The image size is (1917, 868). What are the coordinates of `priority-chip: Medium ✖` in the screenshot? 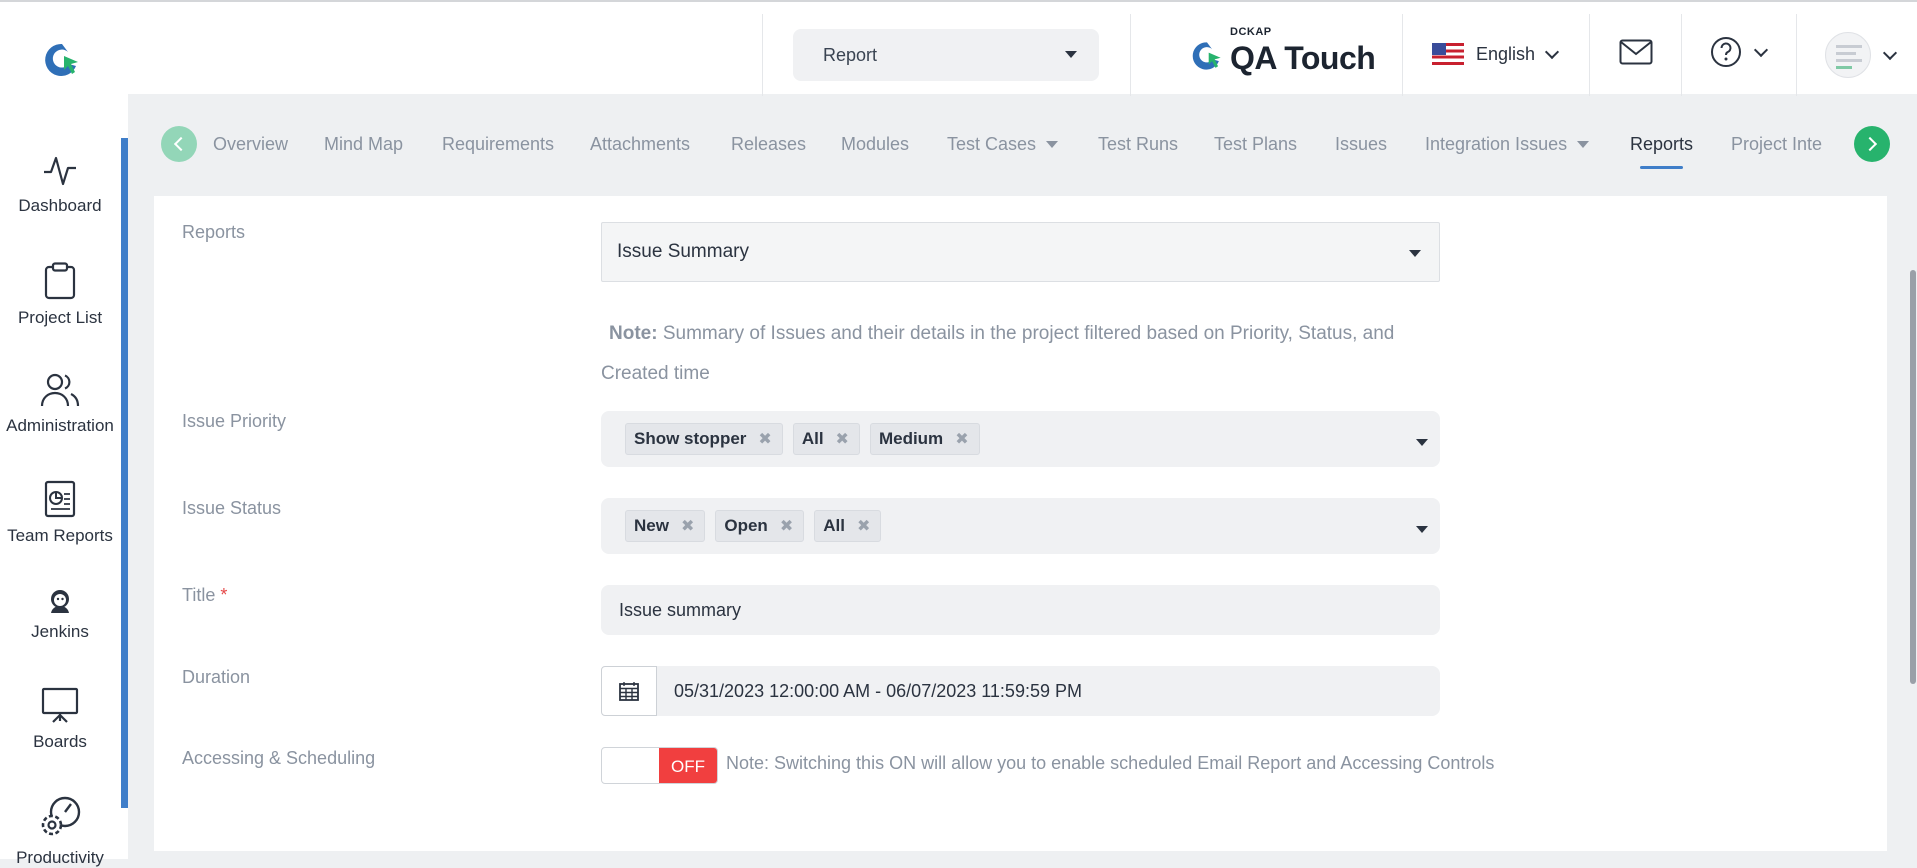 It's located at (924, 439).